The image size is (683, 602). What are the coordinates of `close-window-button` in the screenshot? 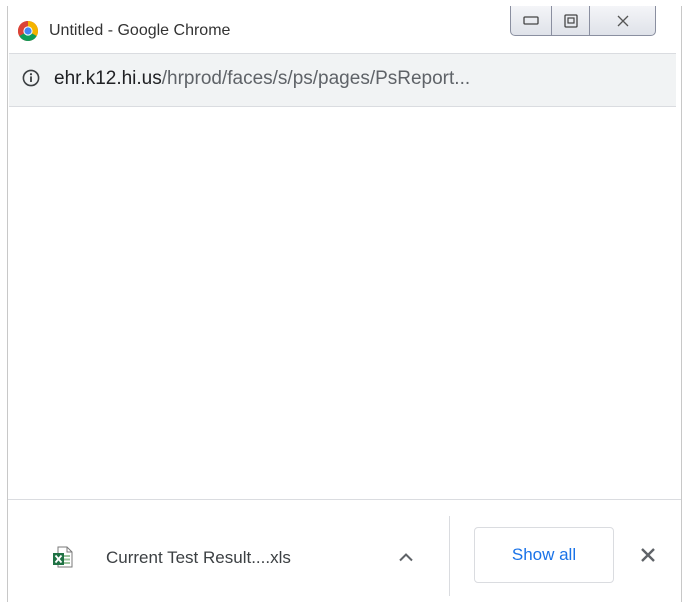 It's located at (623, 21).